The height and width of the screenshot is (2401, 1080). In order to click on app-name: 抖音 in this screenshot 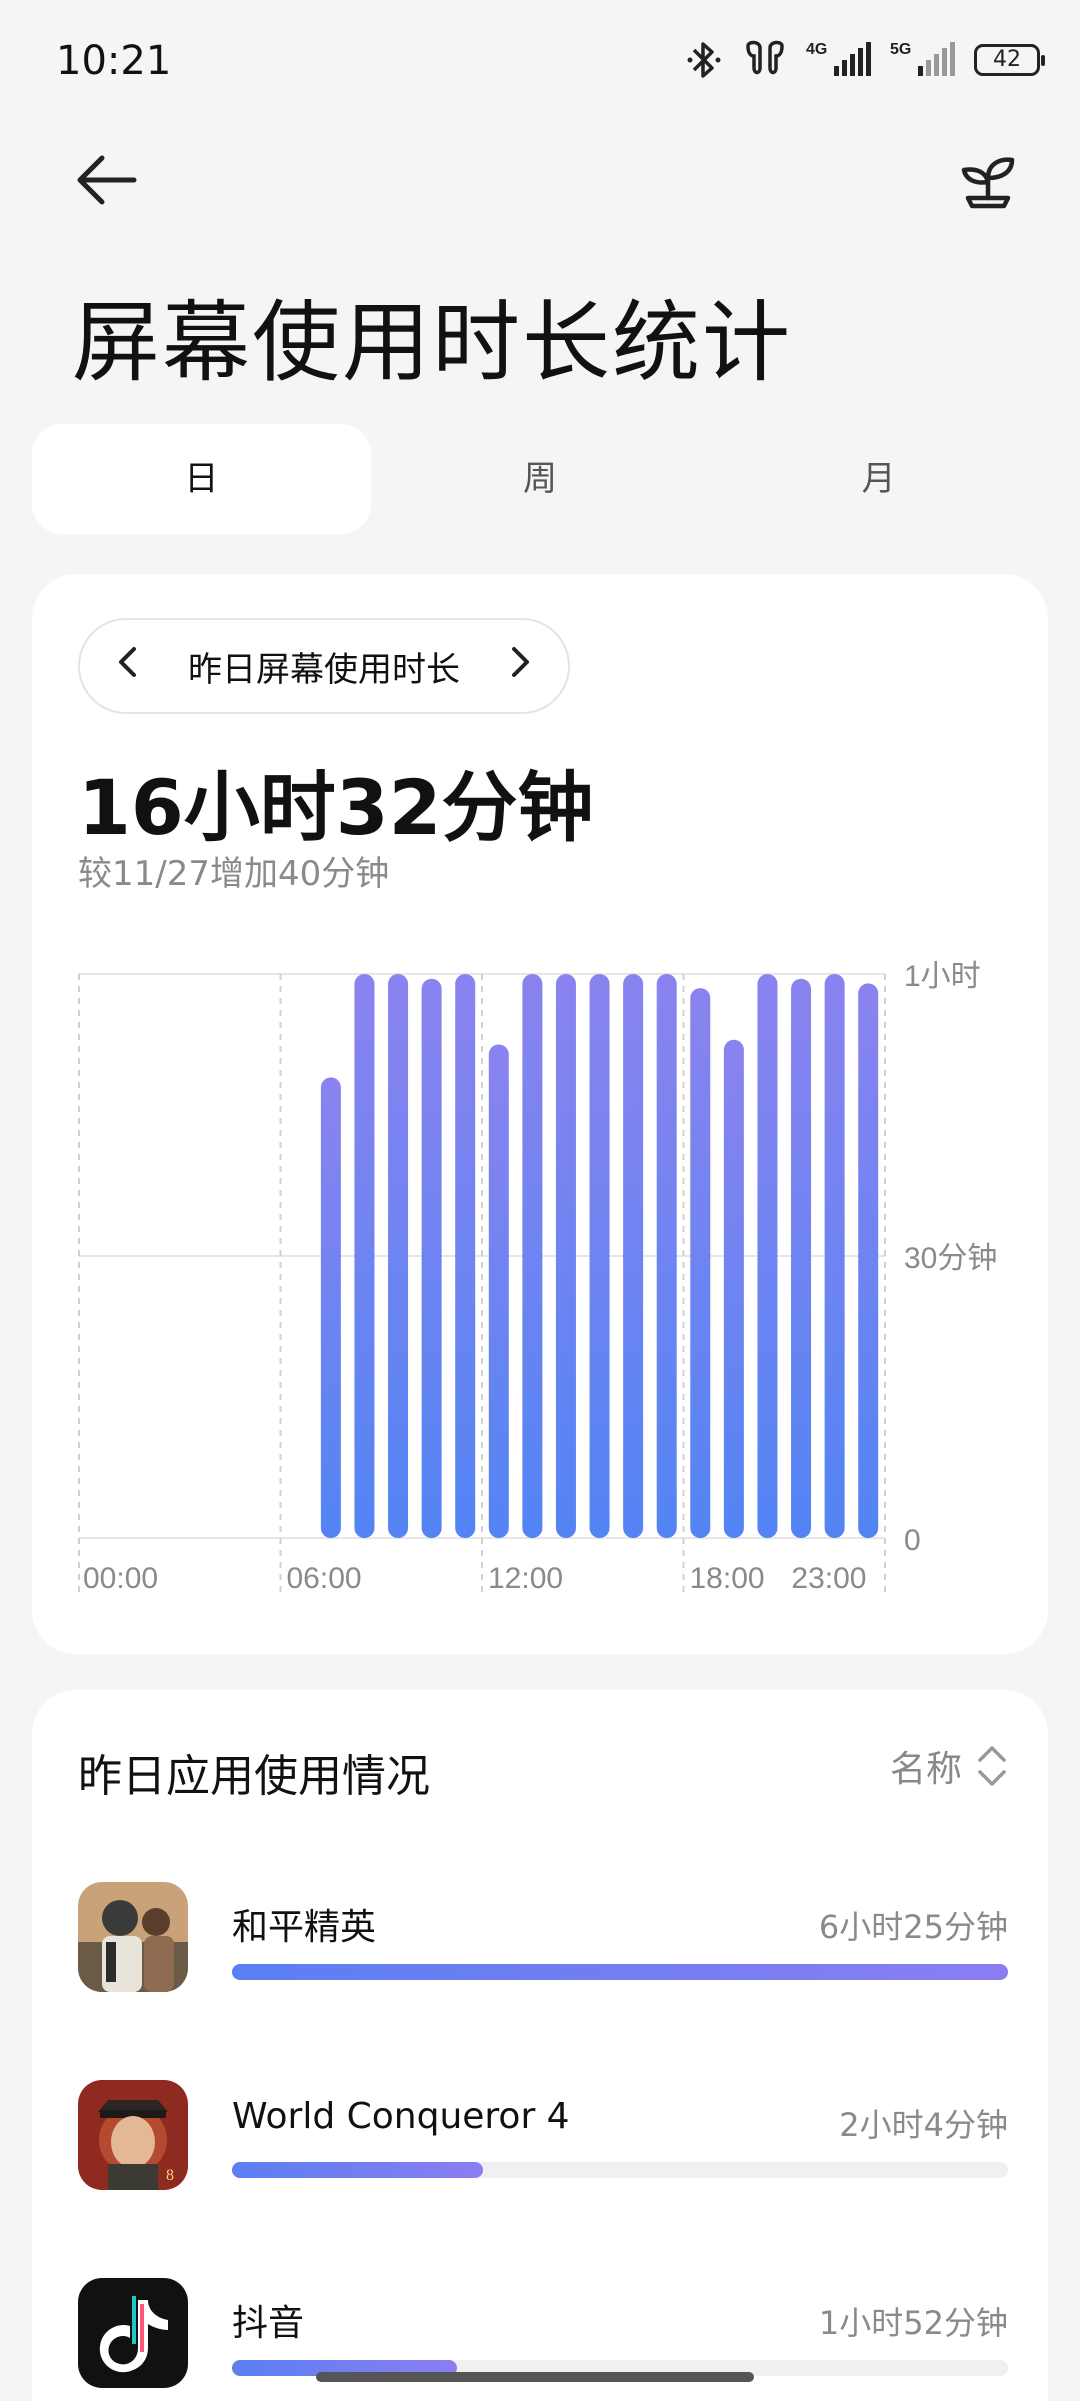, I will do `click(268, 2323)`.